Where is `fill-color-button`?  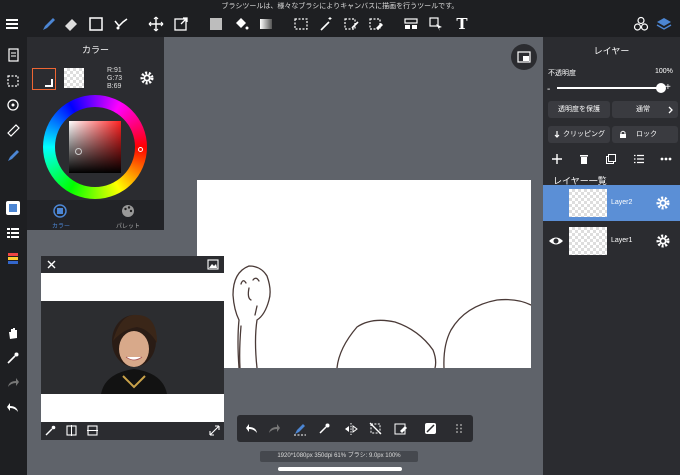
fill-color-button is located at coordinates (216, 24).